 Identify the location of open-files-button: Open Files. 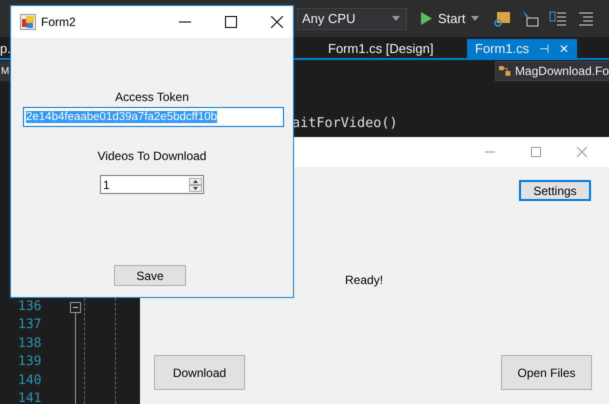
(546, 372).